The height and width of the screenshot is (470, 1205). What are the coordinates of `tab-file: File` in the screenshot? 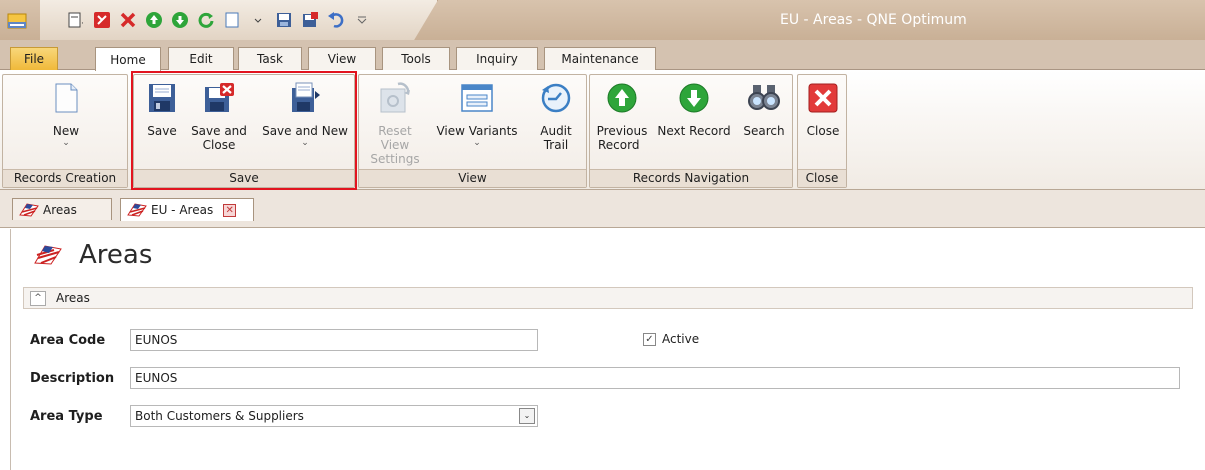 It's located at (34, 58).